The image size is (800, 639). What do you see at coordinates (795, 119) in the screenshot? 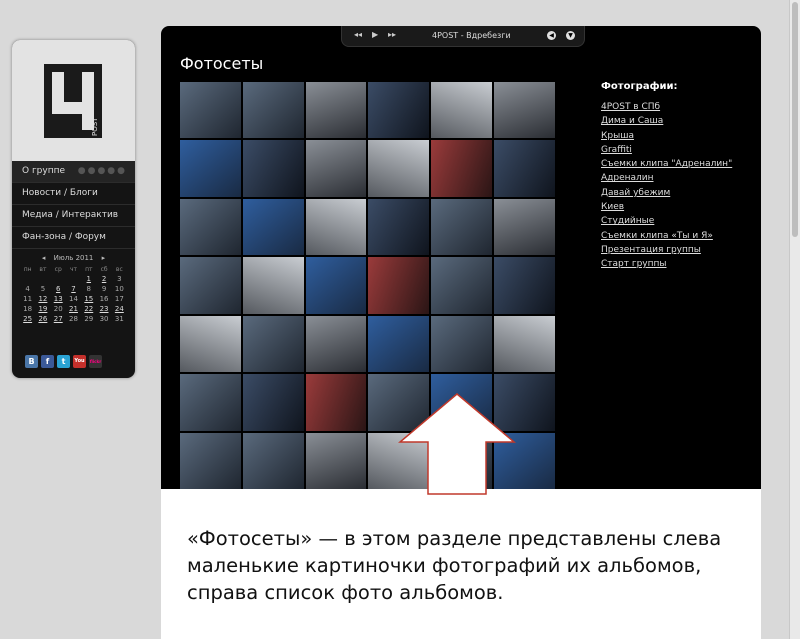
I see `scrollbar-thumb` at bounding box center [795, 119].